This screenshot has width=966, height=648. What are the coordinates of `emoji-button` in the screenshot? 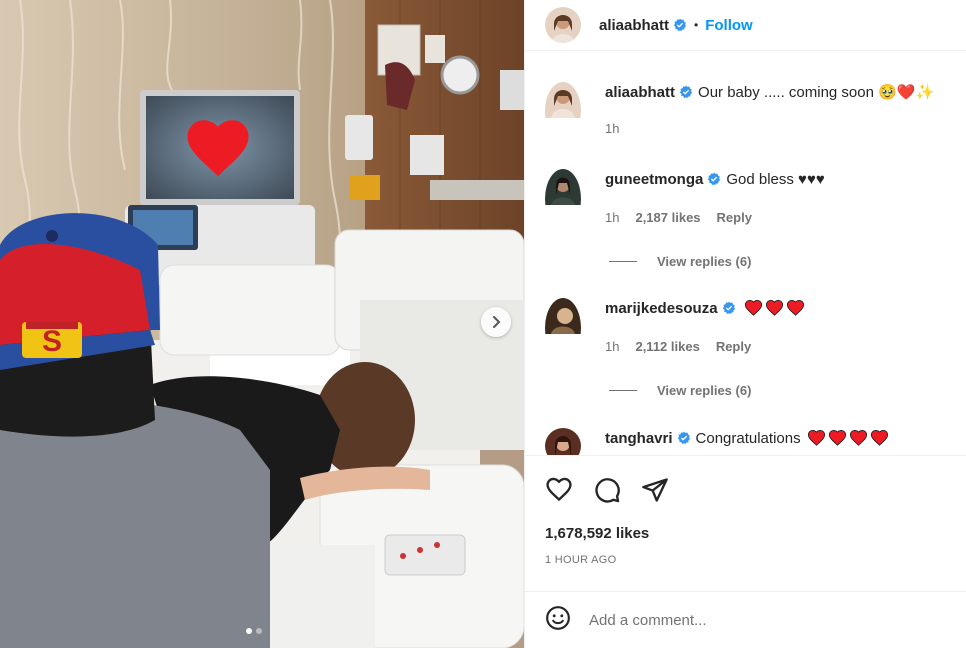 It's located at (558, 620).